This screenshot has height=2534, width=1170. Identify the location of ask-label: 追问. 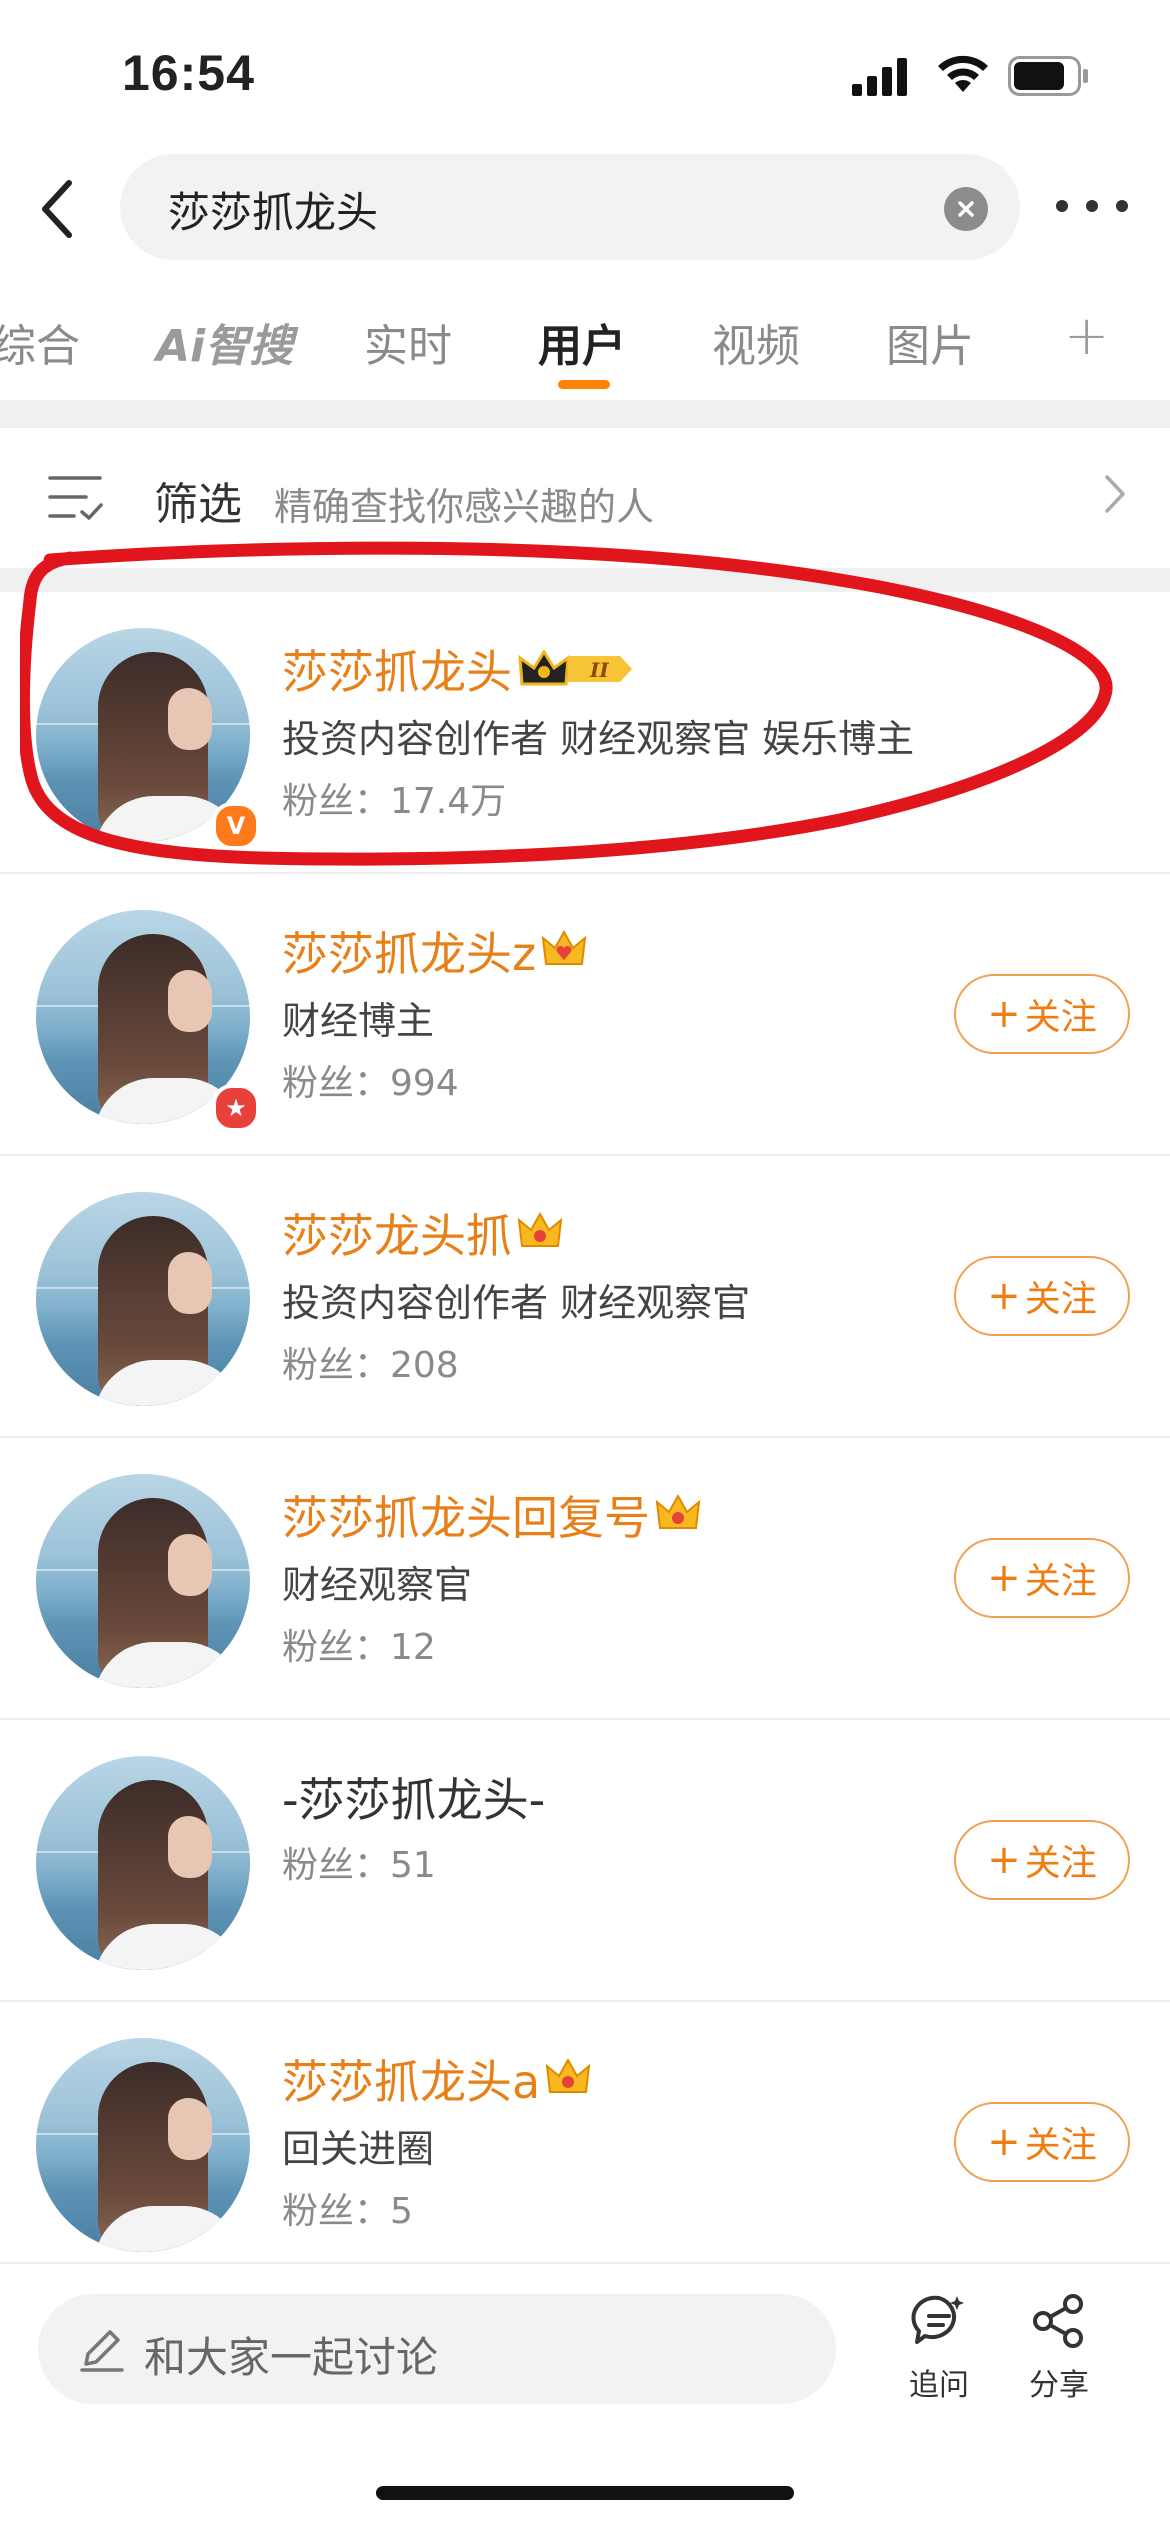
(939, 2385).